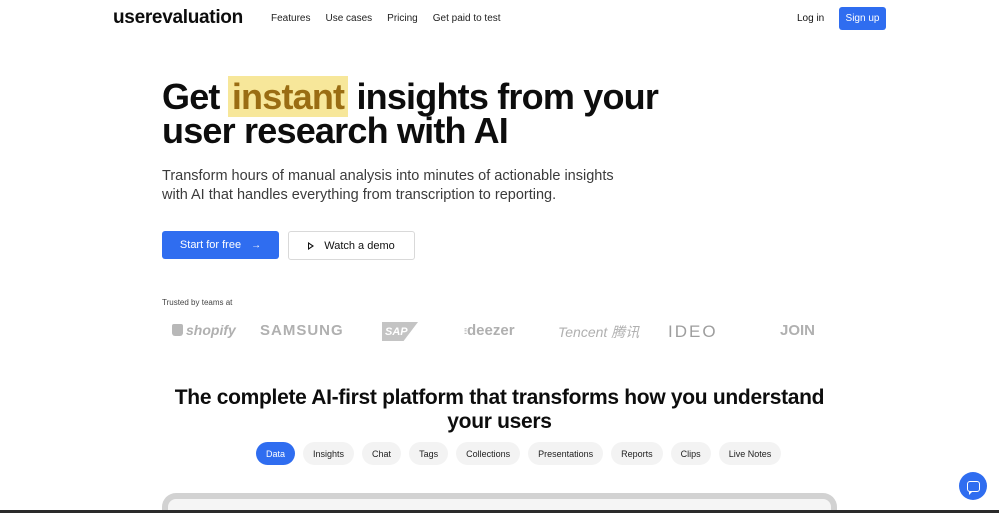 The height and width of the screenshot is (513, 999). Describe the element at coordinates (359, 245) in the screenshot. I see `watch-demo-label: Watch a demo` at that location.